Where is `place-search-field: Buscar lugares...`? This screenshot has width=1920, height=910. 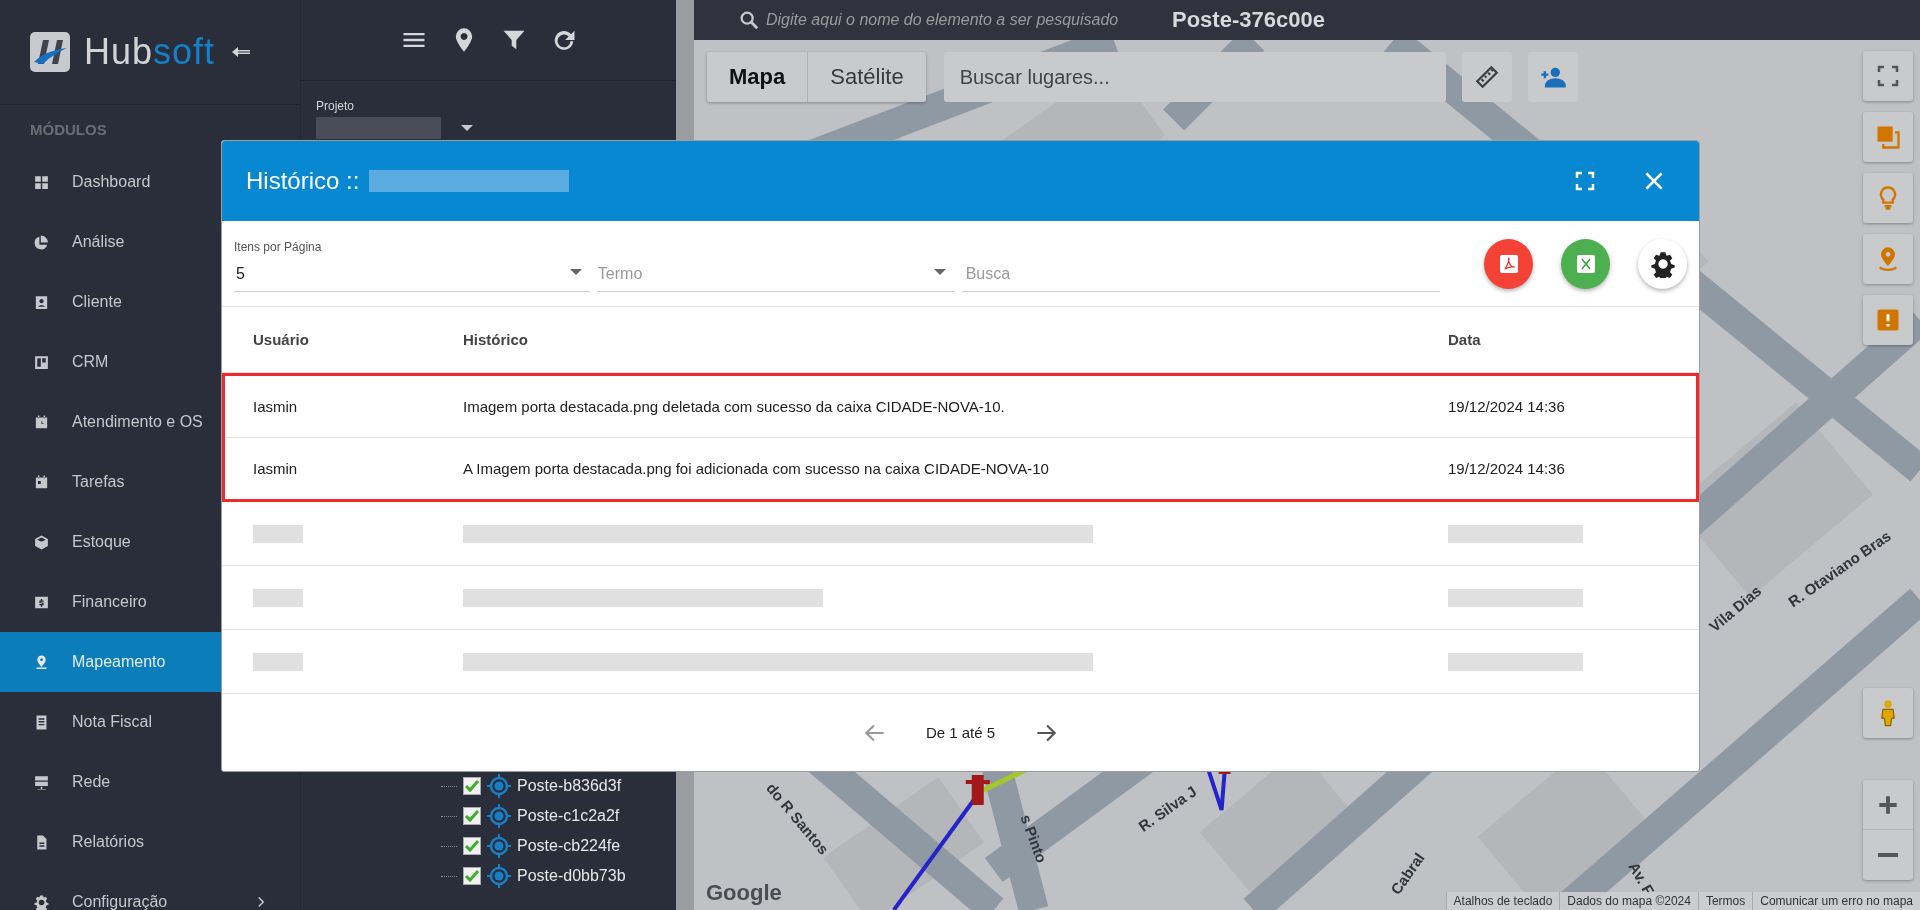
place-search-field: Buscar lugares... is located at coordinates (1194, 77).